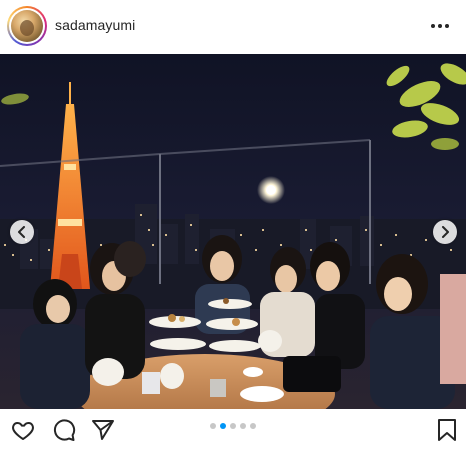 The height and width of the screenshot is (450, 466). I want to click on bookmark-icon, so click(447, 430).